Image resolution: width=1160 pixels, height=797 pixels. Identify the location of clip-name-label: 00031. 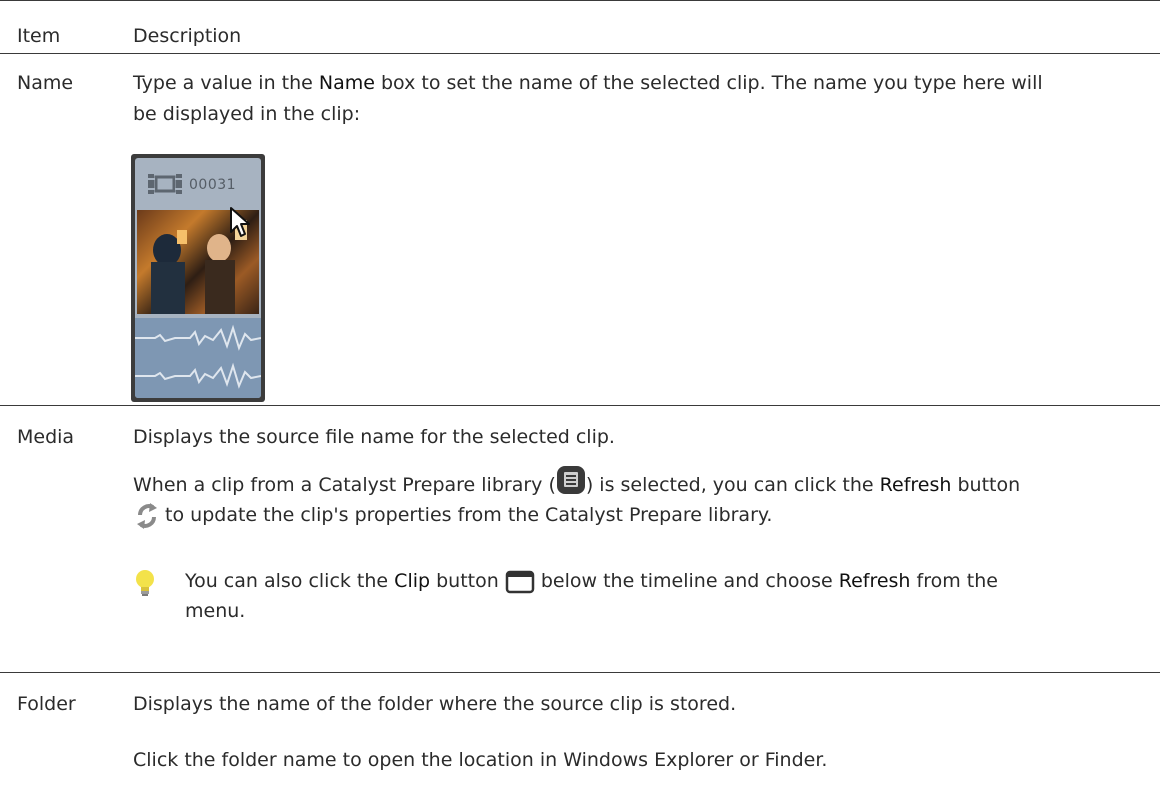
(213, 185).